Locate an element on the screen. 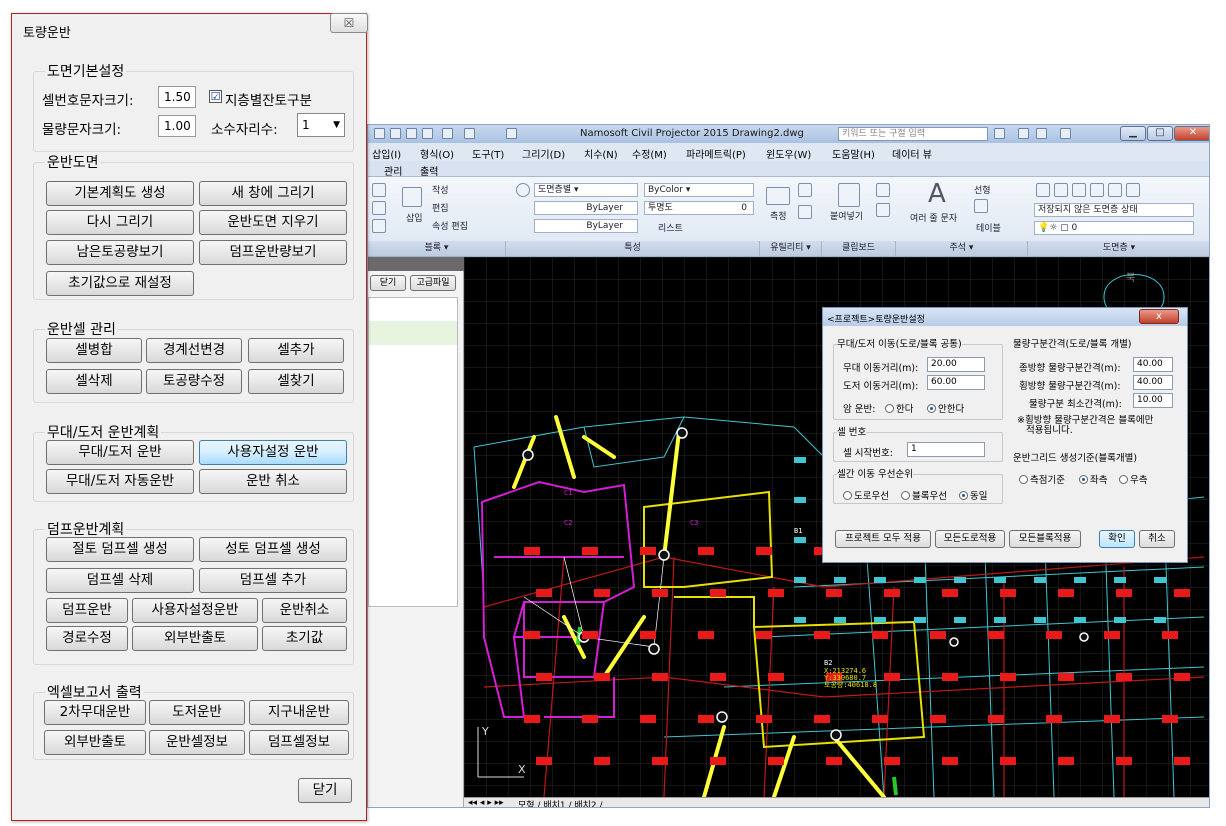 This screenshot has height=826, width=1226. draw-icon is located at coordinates (379, 208).